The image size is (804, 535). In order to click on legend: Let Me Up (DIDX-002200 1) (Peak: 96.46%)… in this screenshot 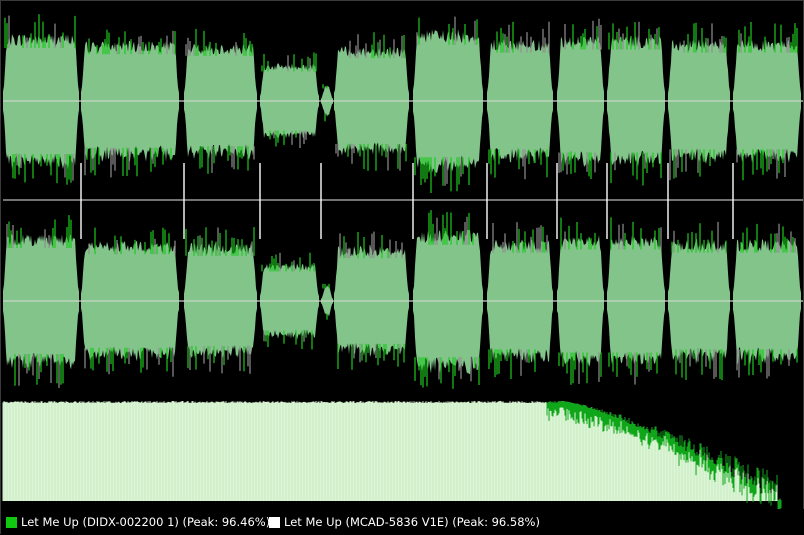, I will do `click(402, 522)`.